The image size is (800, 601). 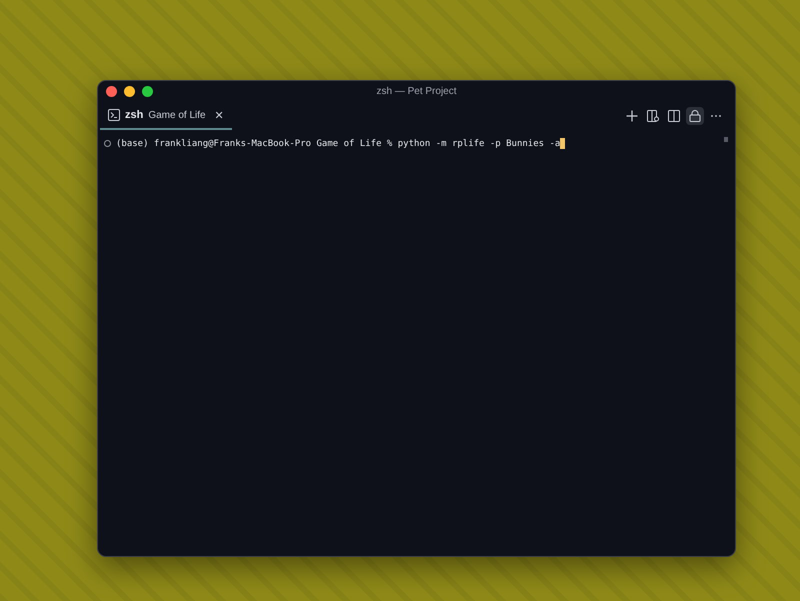 I want to click on close-tab-button: ✕, so click(x=219, y=115).